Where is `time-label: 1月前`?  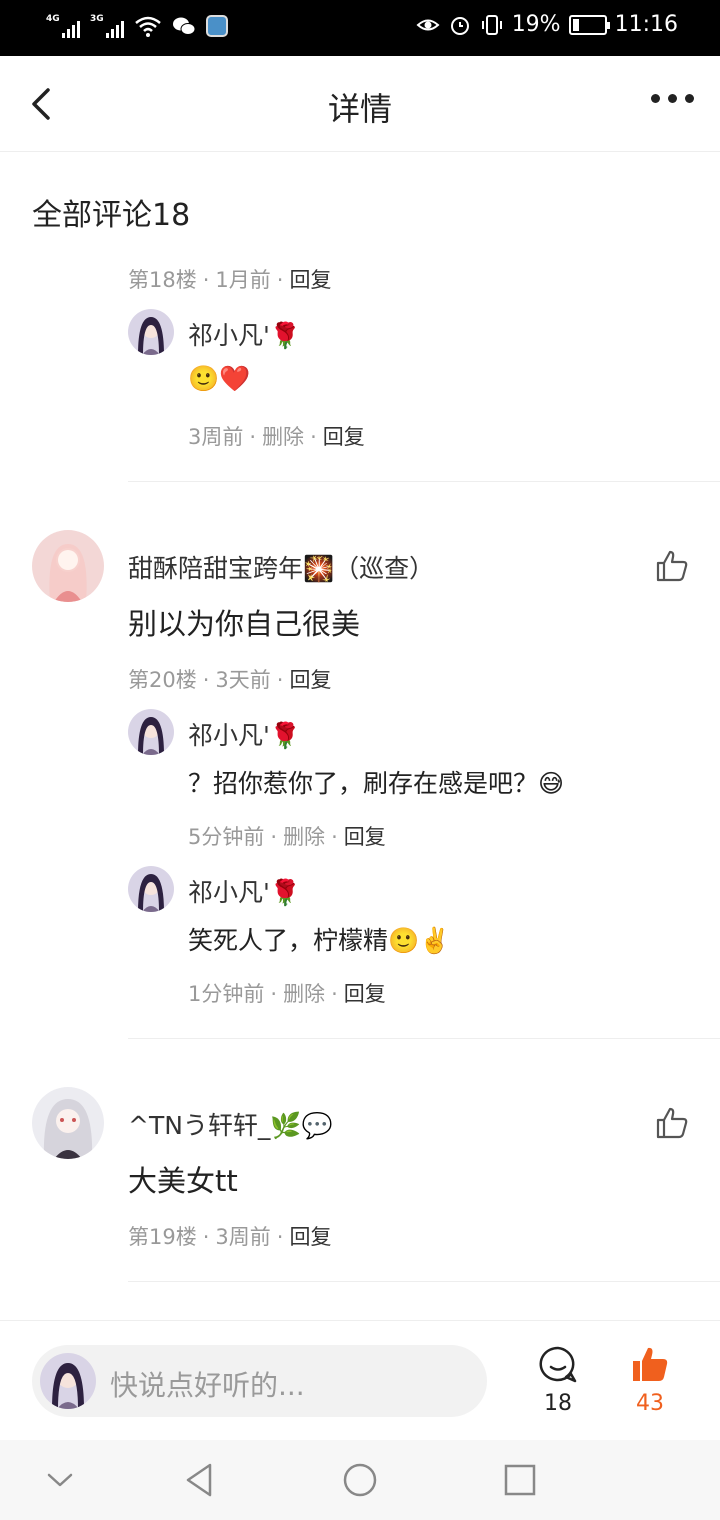 time-label: 1月前 is located at coordinates (243, 280).